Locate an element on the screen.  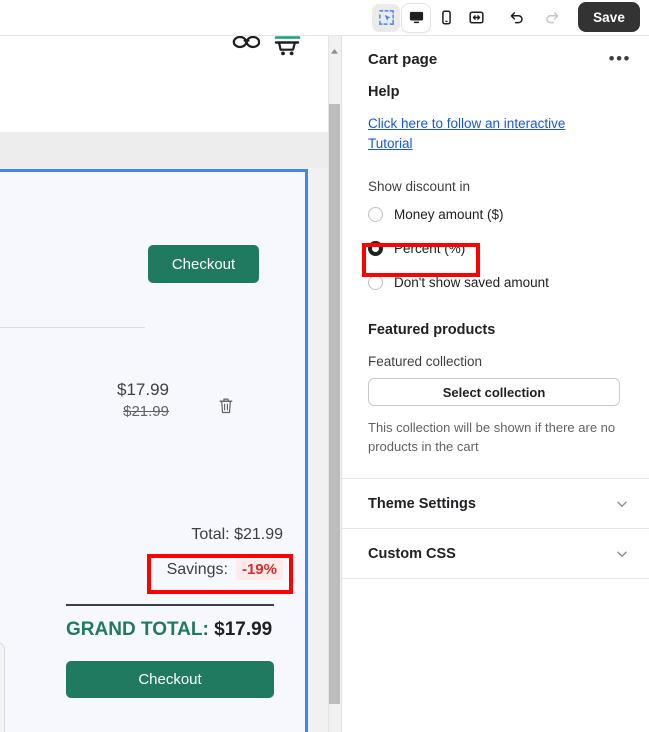
page-title: Cart page is located at coordinates (403, 59).